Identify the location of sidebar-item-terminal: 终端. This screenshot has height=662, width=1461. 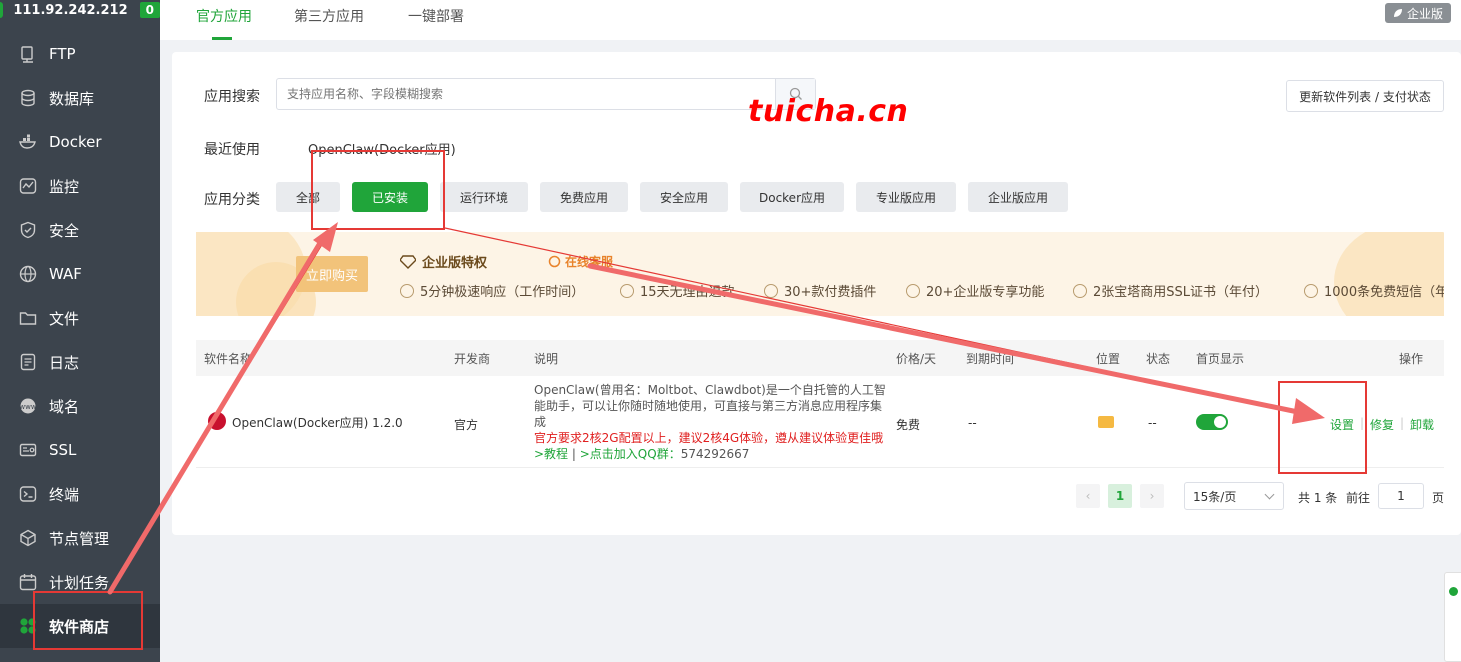
(80, 494).